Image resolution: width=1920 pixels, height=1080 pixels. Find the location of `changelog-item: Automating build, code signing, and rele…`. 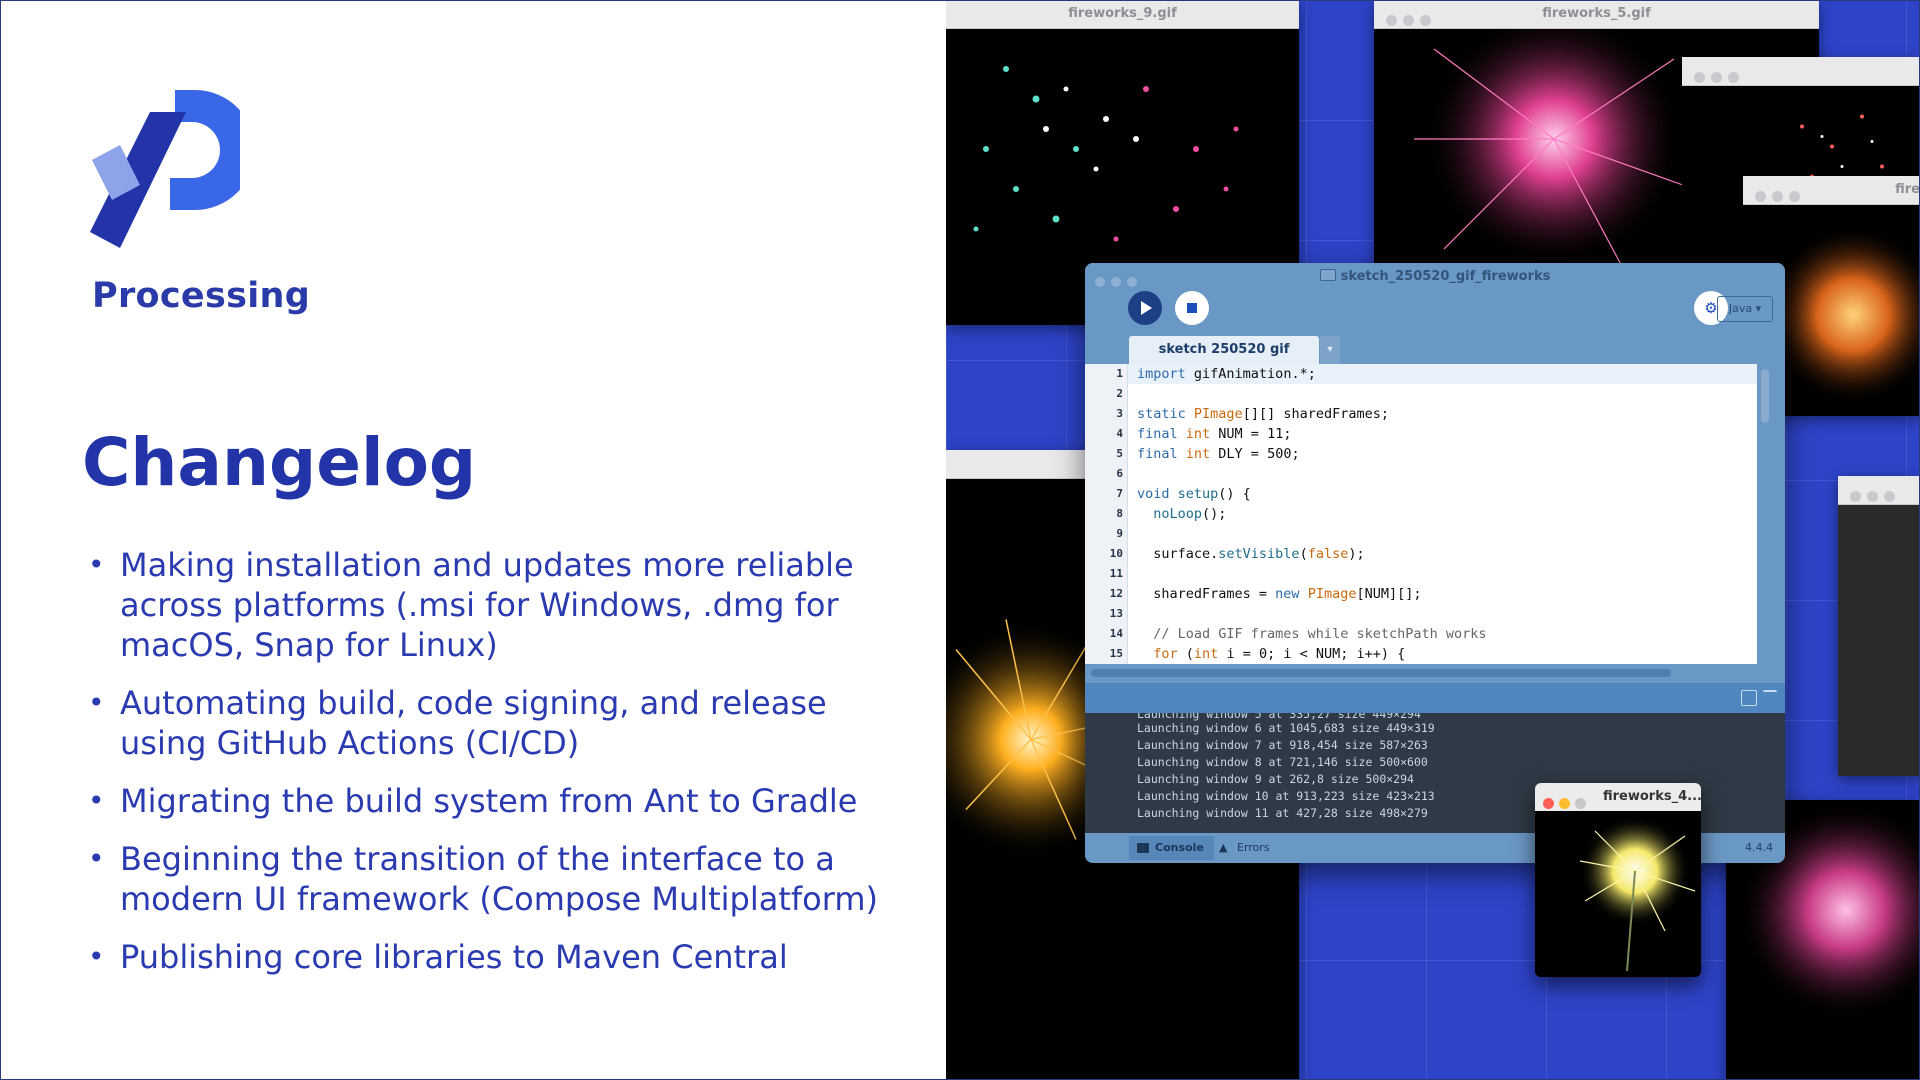

changelog-item: Automating build, code signing, and rele… is located at coordinates (488, 723).